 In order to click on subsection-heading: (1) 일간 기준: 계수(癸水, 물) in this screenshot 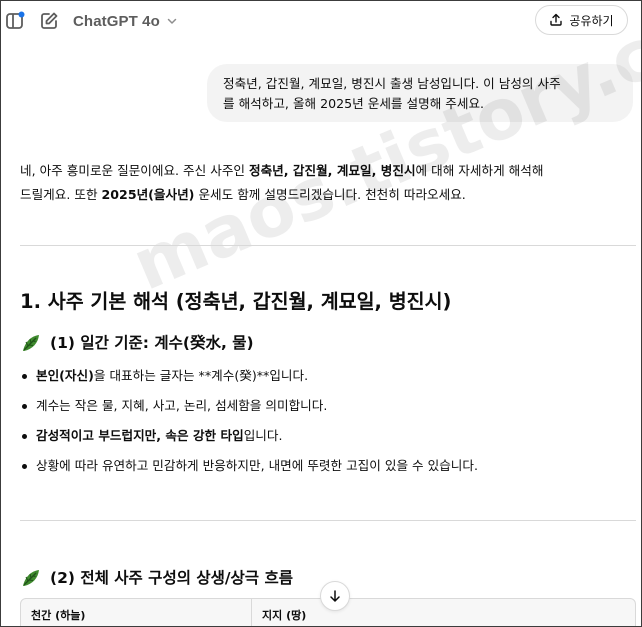, I will do `click(137, 343)`.